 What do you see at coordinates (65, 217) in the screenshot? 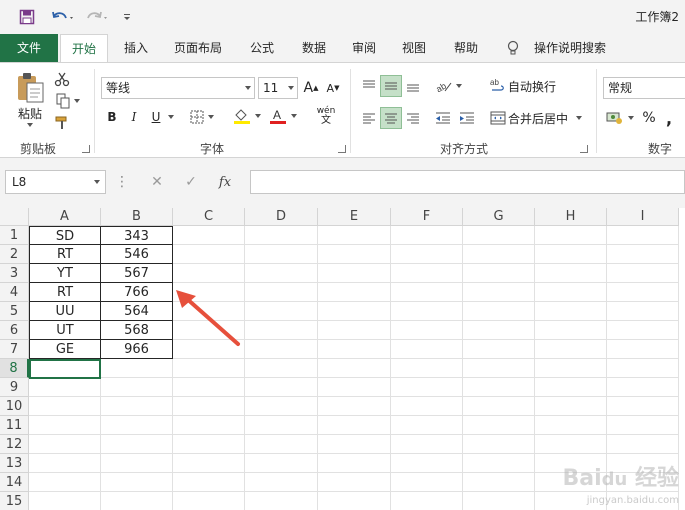
I see `column-header-a: A` at bounding box center [65, 217].